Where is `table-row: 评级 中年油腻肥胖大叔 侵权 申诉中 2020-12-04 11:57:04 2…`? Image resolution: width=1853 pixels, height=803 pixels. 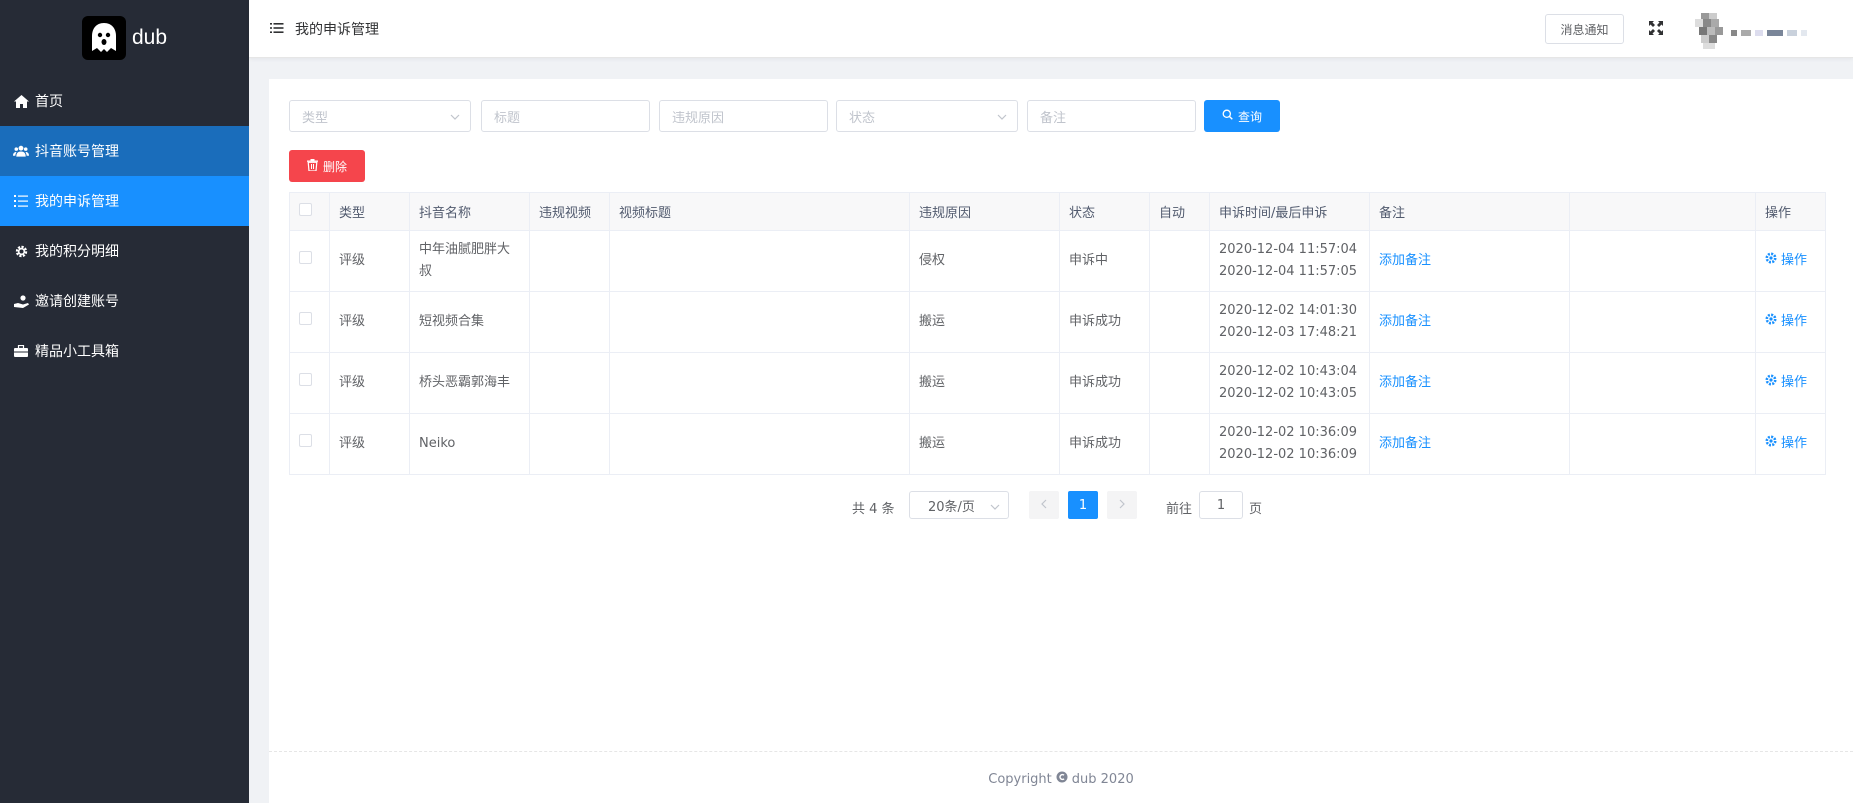 table-row: 评级 中年油腻肥胖大叔 侵权 申诉中 2020-12-04 11:57:04 2… is located at coordinates (1057, 261).